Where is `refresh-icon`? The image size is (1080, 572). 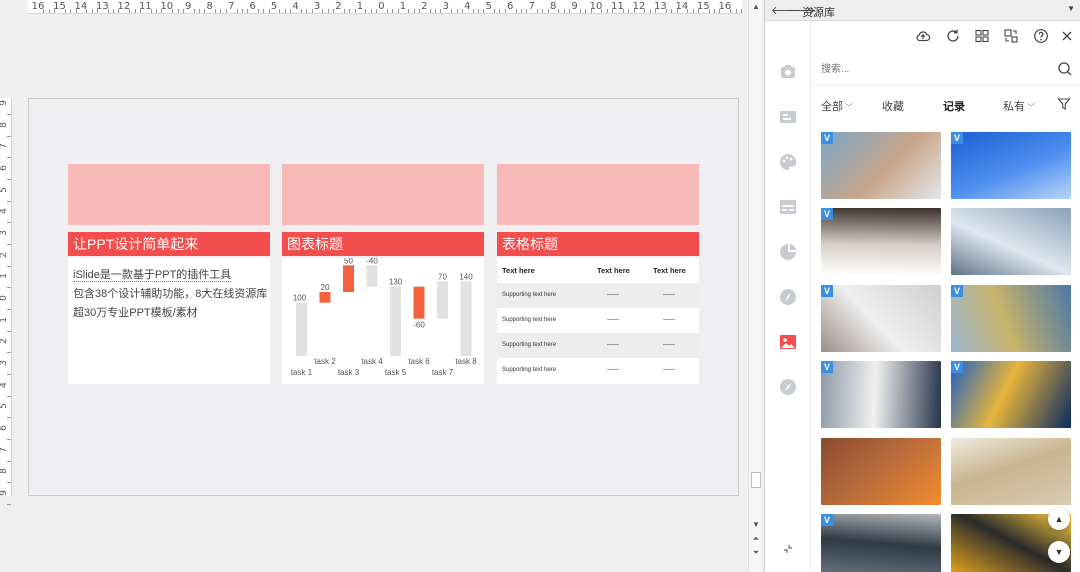
refresh-icon is located at coordinates (953, 36).